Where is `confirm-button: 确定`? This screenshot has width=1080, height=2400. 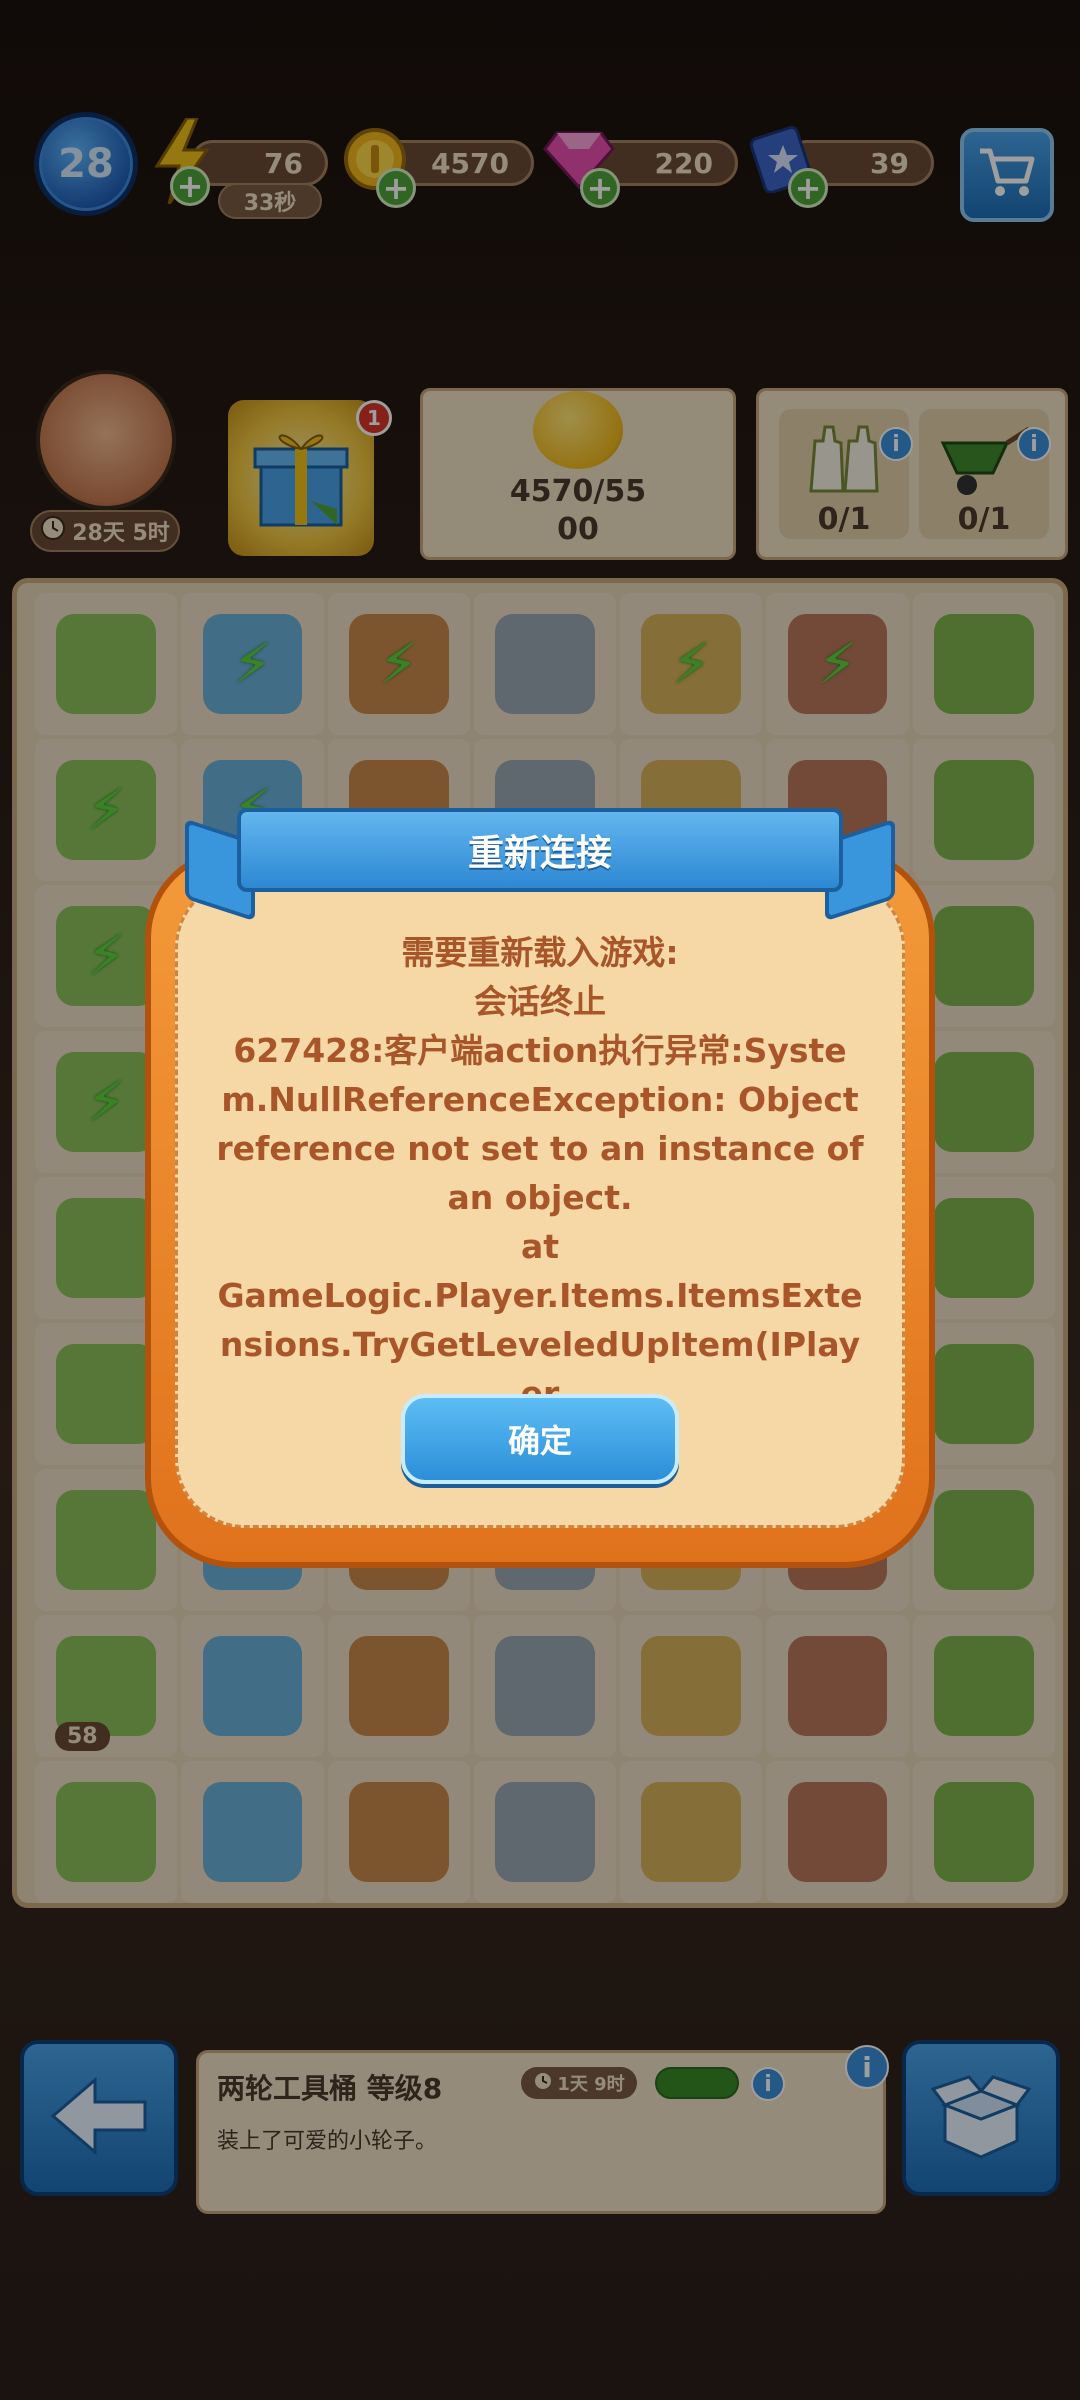
confirm-button: 确定 is located at coordinates (540, 1439).